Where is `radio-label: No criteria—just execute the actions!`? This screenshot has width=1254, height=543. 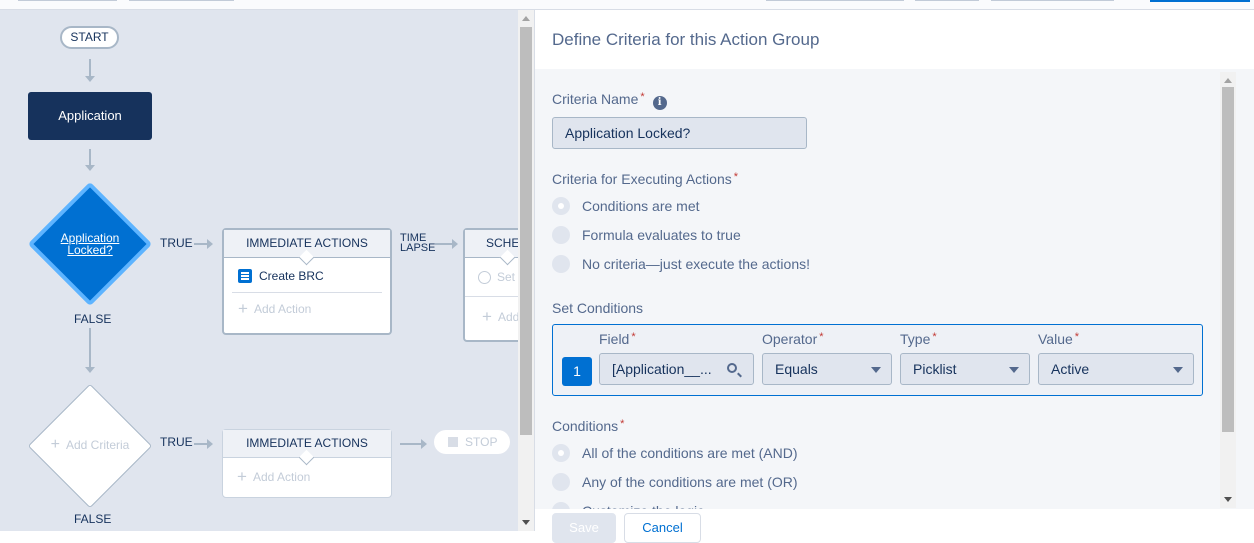
radio-label: No criteria—just execute the actions! is located at coordinates (696, 263).